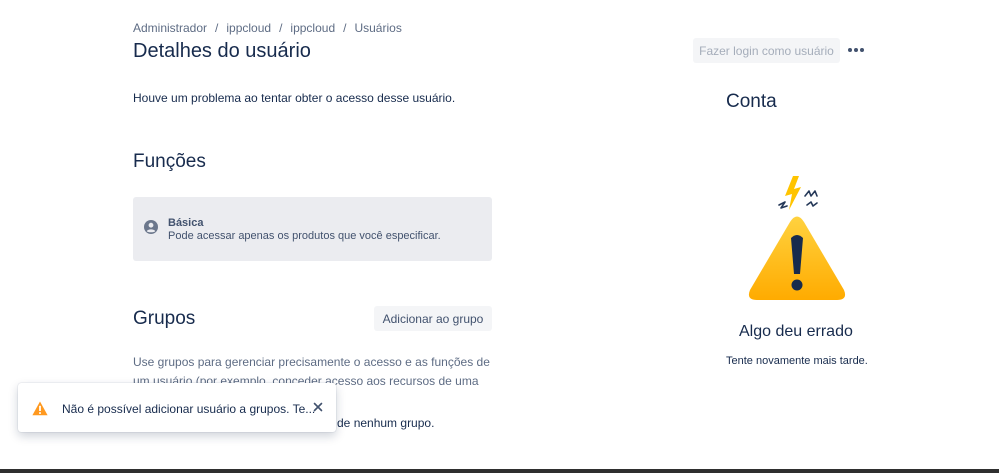 This screenshot has height=473, width=999. What do you see at coordinates (499, 471) in the screenshot?
I see `window-bottom-edge` at bounding box center [499, 471].